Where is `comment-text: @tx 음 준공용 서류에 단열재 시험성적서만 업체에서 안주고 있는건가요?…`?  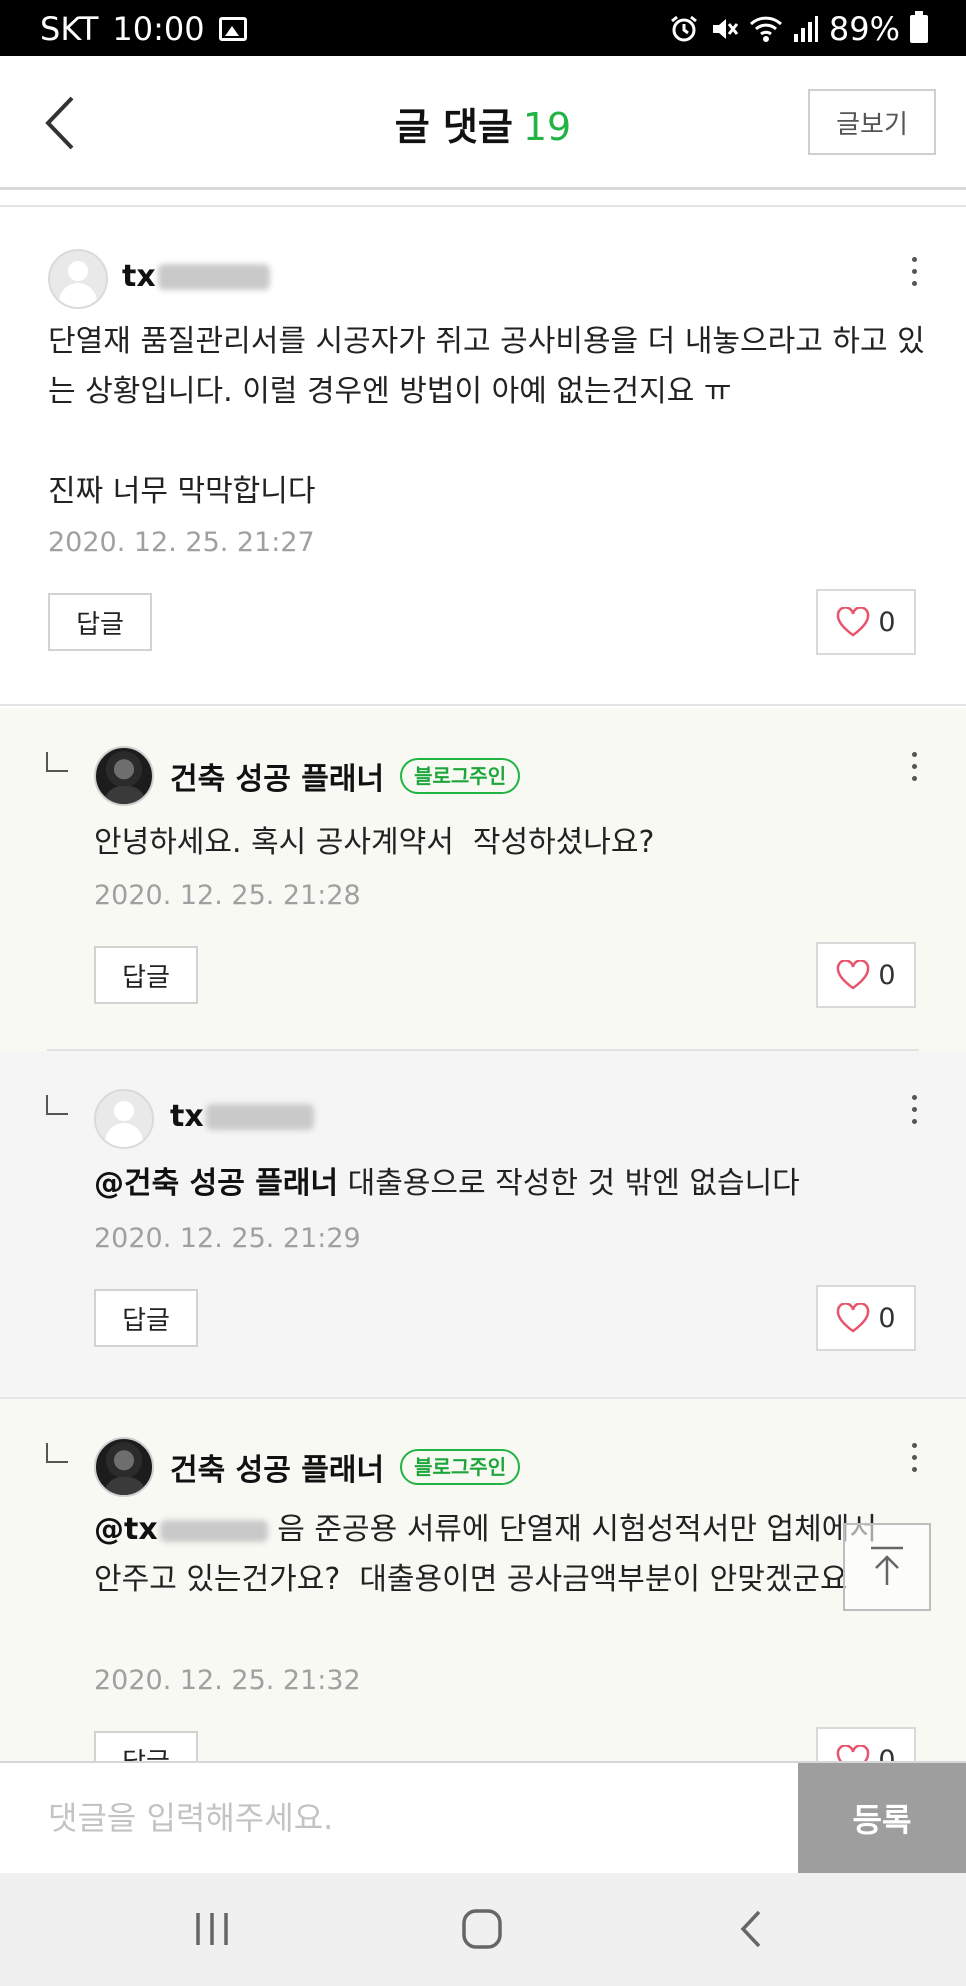
comment-text: @tx 음 준공용 서류에 단열재 시험성적서만 업체에서 안주고 있는건가요?… is located at coordinates (499, 1555).